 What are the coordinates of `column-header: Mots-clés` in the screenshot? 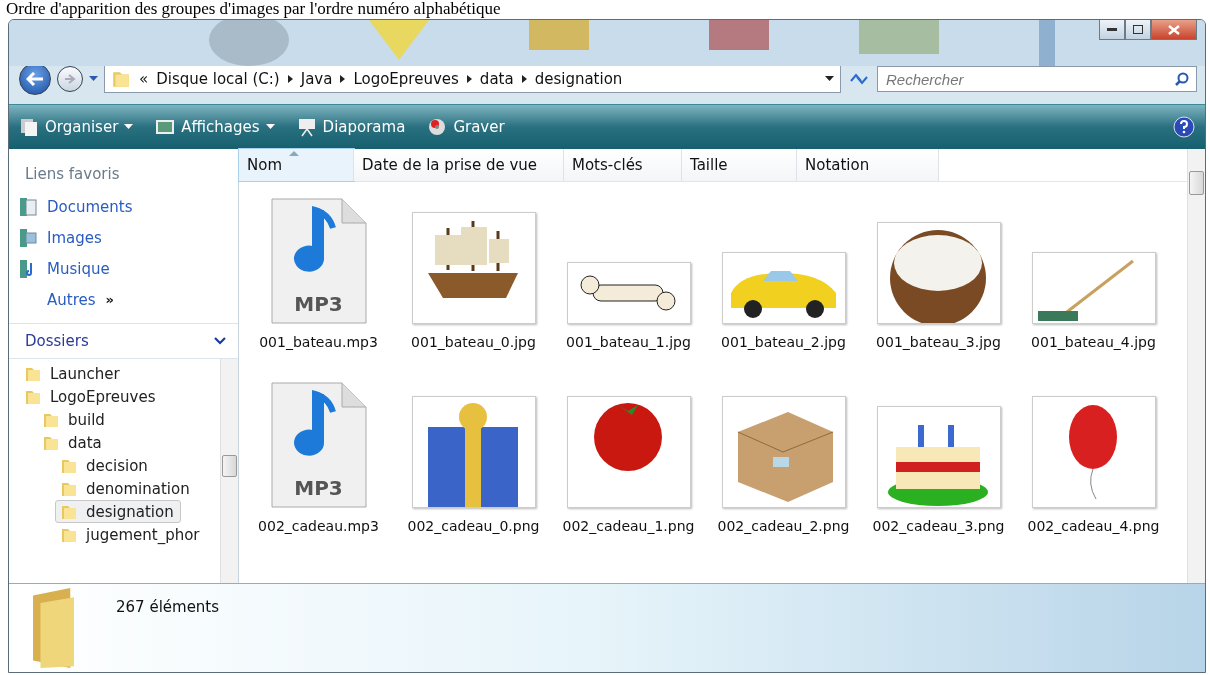 It's located at (623, 165).